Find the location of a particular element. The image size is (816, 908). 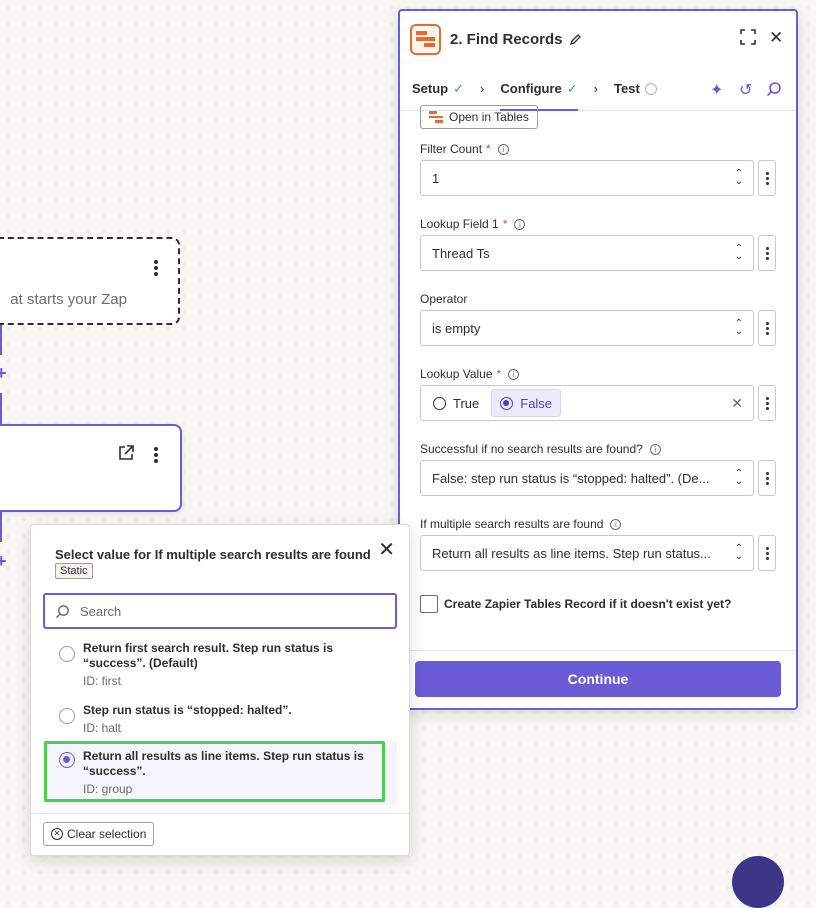

open-in-tables-label: Open in Tables is located at coordinates (489, 117).